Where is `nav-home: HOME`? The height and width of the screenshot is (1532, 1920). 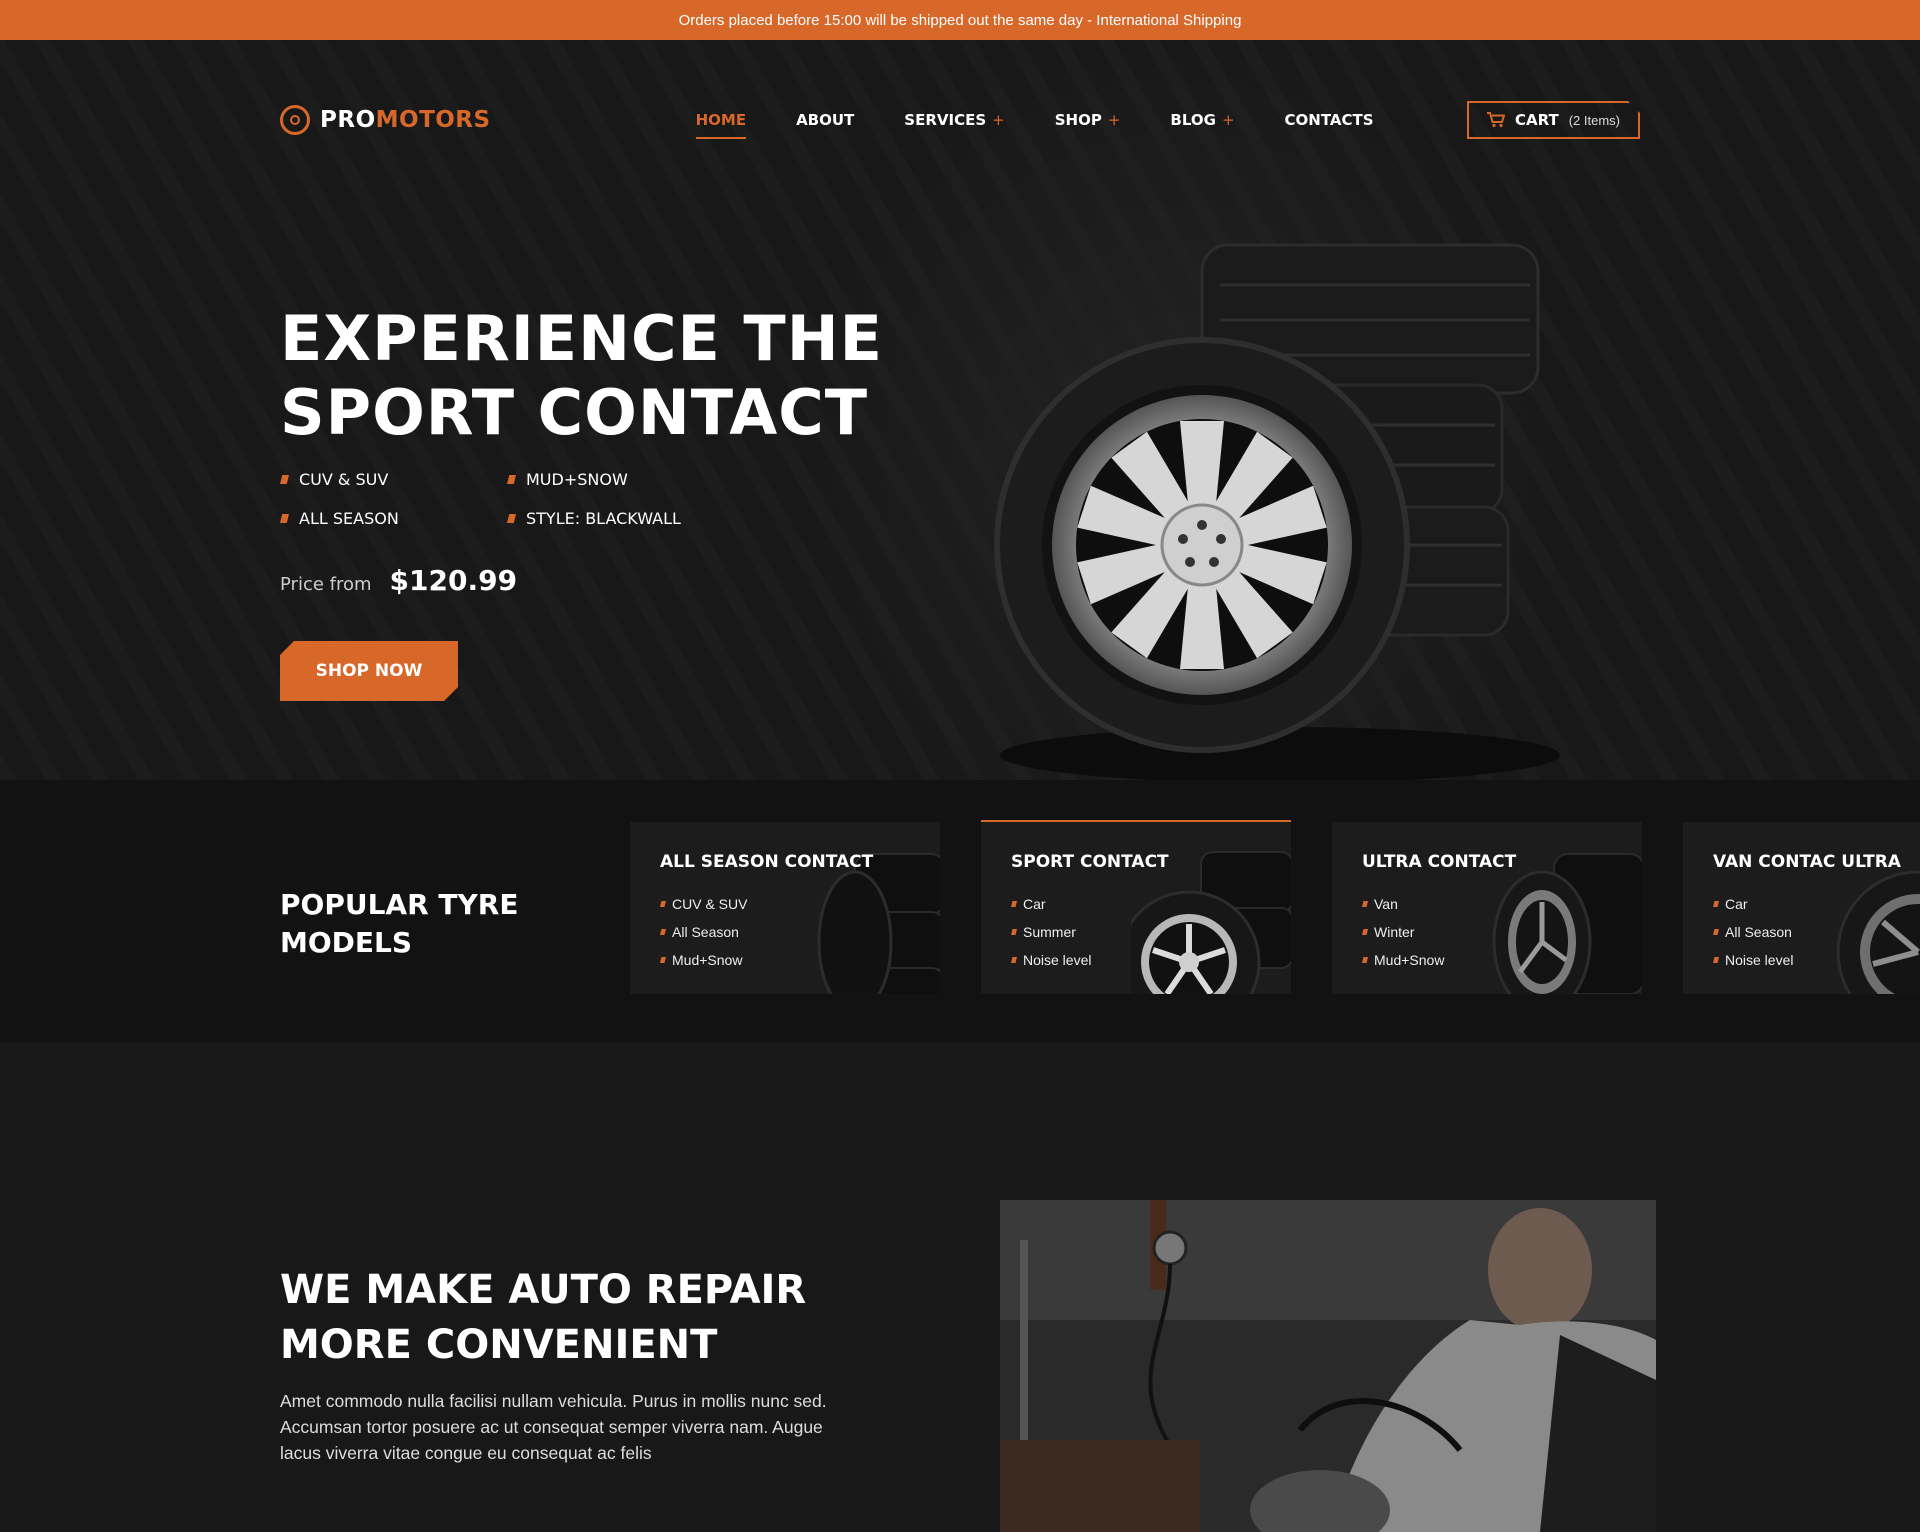
nav-home: HOME is located at coordinates (721, 121).